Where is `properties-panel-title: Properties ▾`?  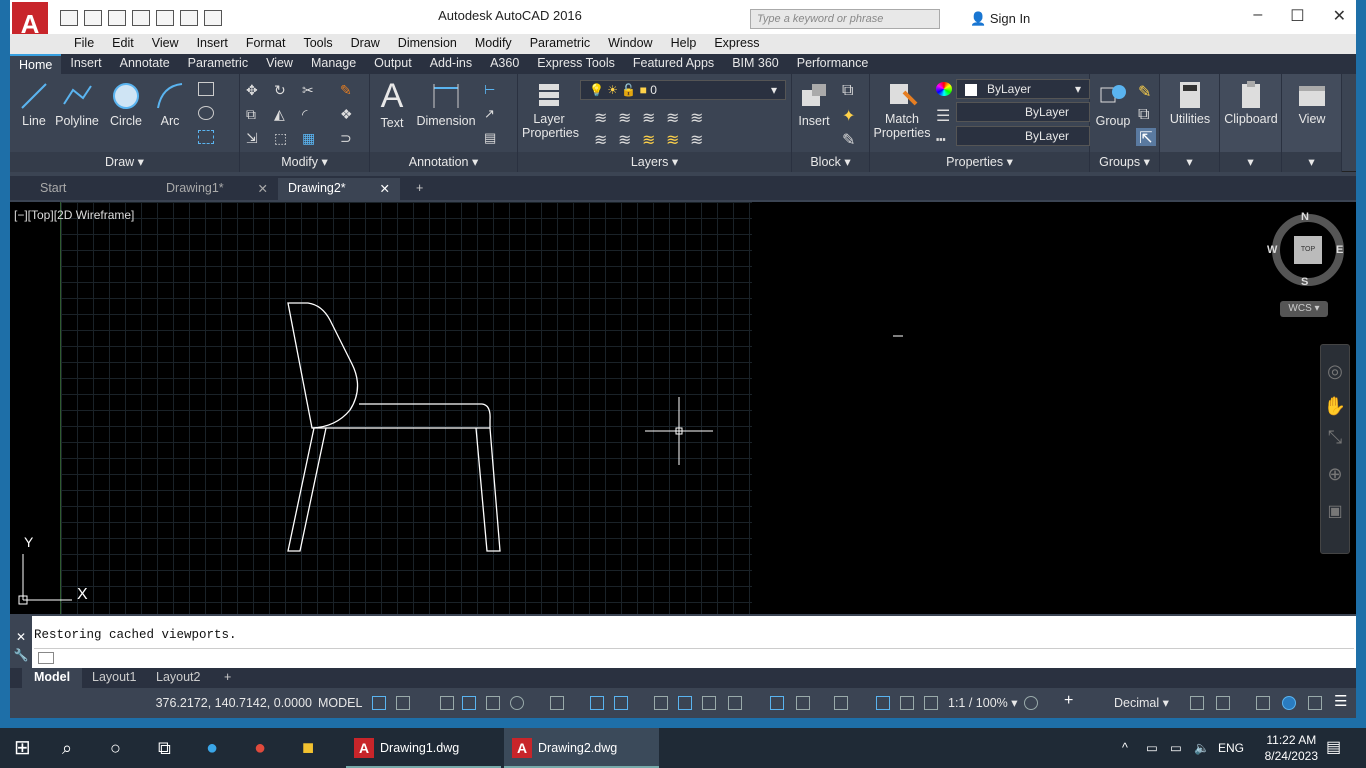
properties-panel-title: Properties ▾ is located at coordinates (979, 162).